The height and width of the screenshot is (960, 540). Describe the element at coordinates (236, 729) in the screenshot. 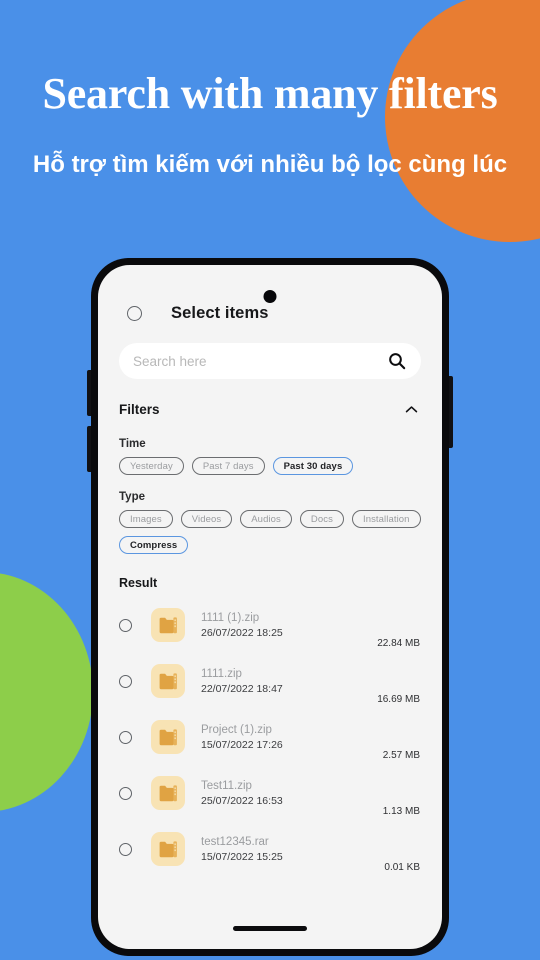

I see `file-name: Project (1).zip` at that location.